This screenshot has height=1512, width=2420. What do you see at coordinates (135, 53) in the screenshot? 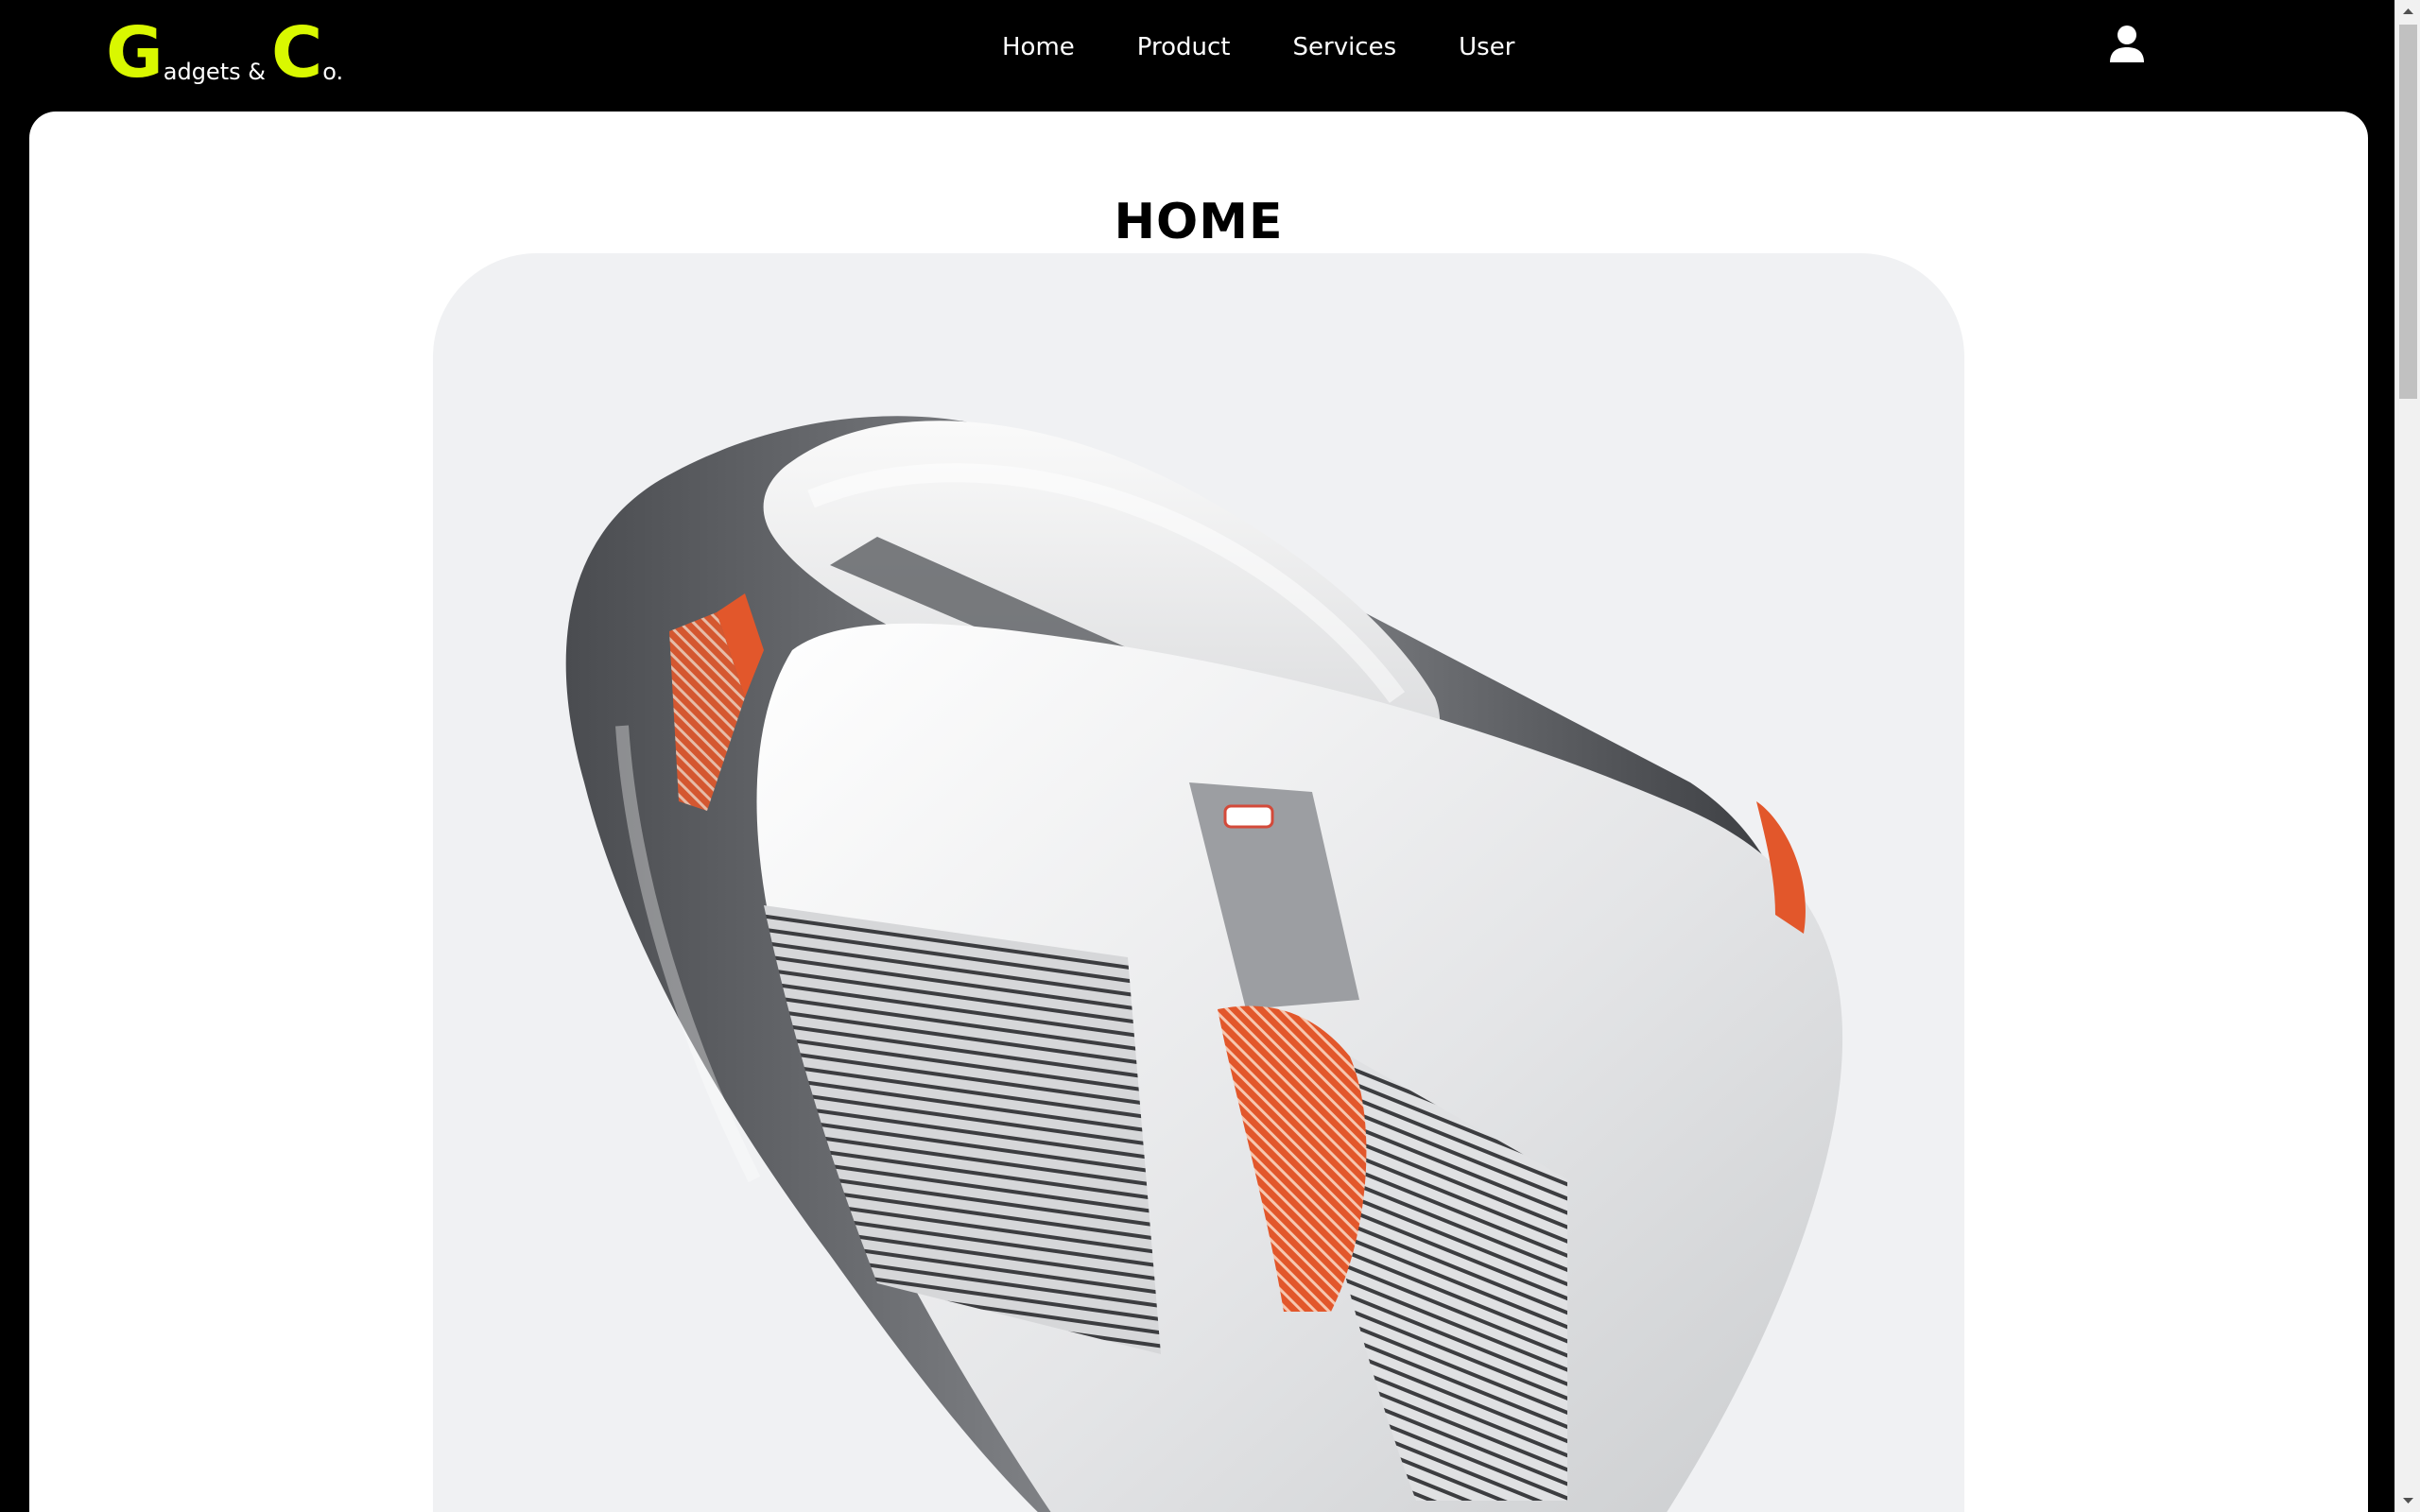
I see `logo-letter-g: G` at bounding box center [135, 53].